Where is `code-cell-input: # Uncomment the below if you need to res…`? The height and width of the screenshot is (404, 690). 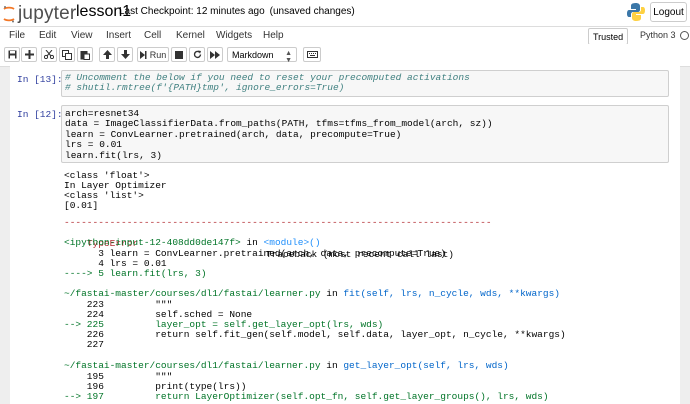
code-cell-input: # Uncomment the below if you need to res… is located at coordinates (365, 83).